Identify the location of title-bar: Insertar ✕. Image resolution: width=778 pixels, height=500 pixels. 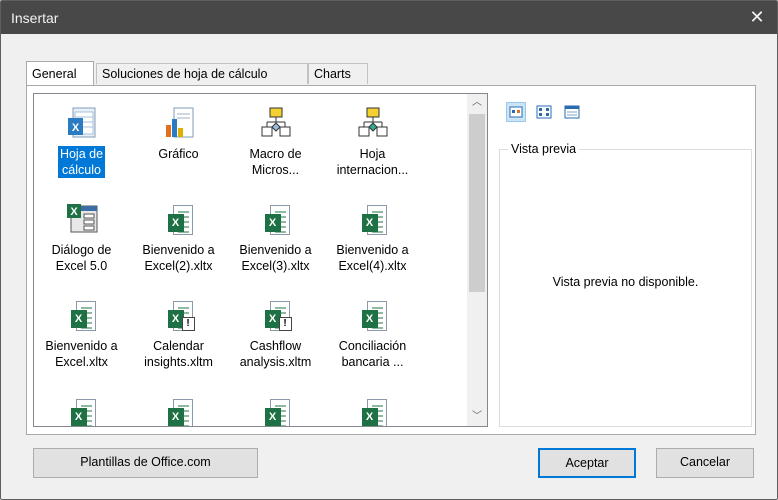
(389, 17).